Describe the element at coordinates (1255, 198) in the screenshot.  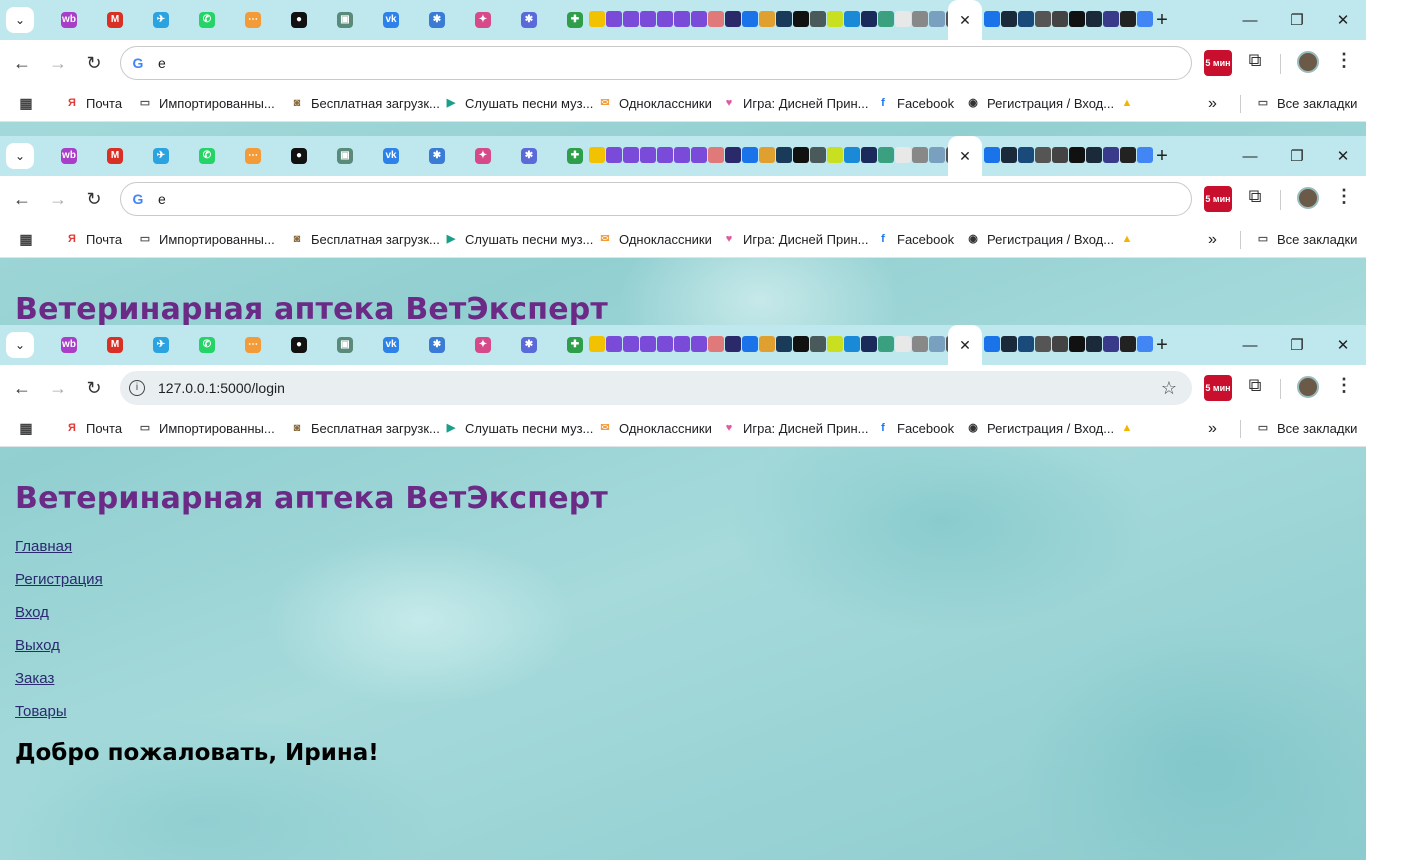
I see `extensions-icon: ⧉` at that location.